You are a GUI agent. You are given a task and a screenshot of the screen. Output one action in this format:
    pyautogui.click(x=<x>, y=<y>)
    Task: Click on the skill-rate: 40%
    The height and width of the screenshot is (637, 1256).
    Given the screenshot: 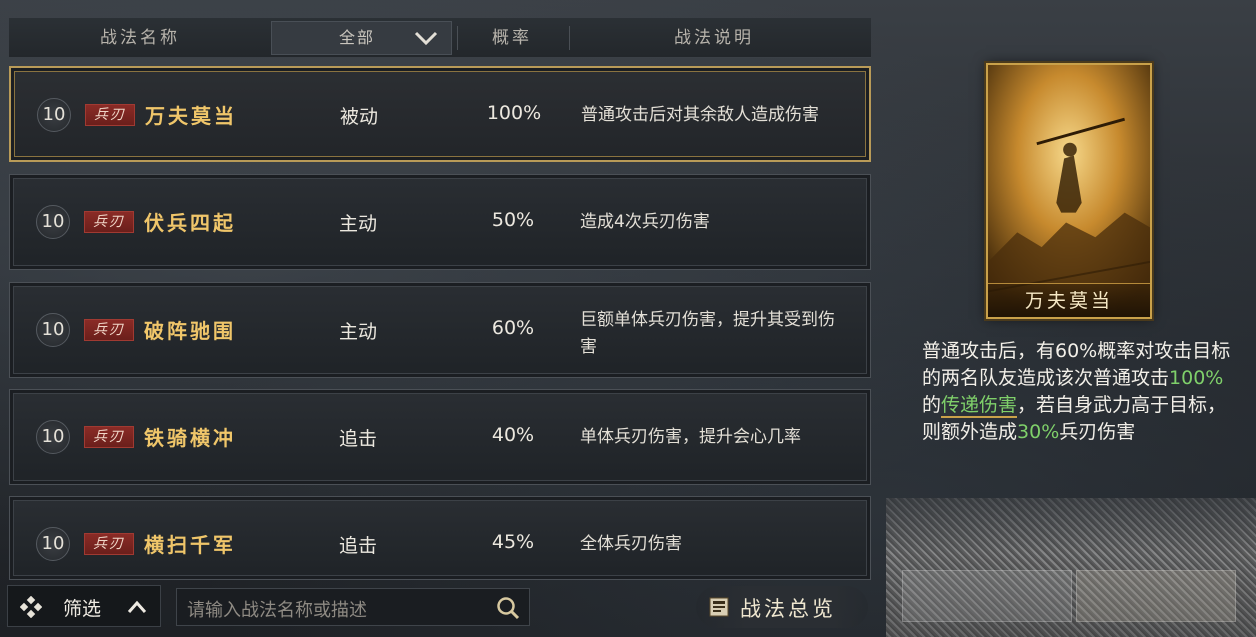 What is the action you would take?
    pyautogui.click(x=513, y=435)
    